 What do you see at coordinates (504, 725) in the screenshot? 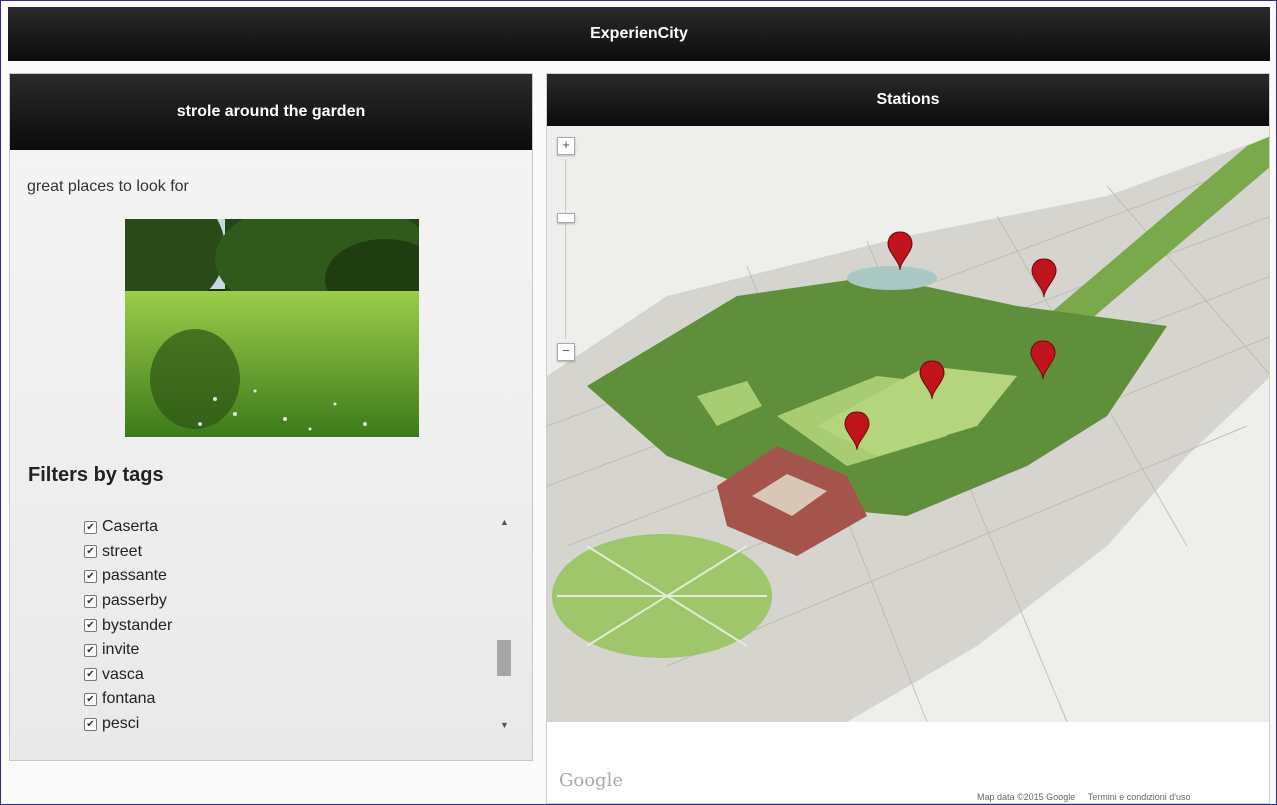
I see `scroll-down-arrow-icon: ▼` at bounding box center [504, 725].